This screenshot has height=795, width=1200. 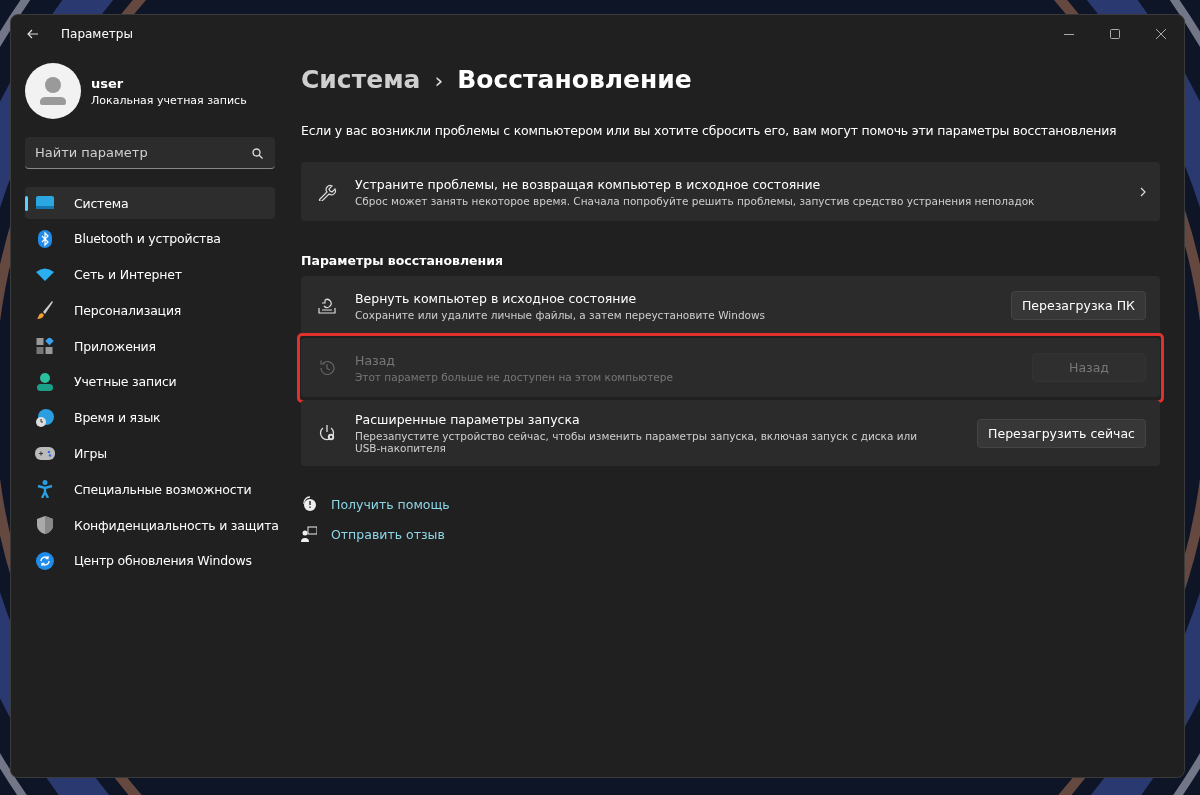 I want to click on option-description: Сохраните или удалите личные файлы, а затем переустановите Windows, so click(x=561, y=314).